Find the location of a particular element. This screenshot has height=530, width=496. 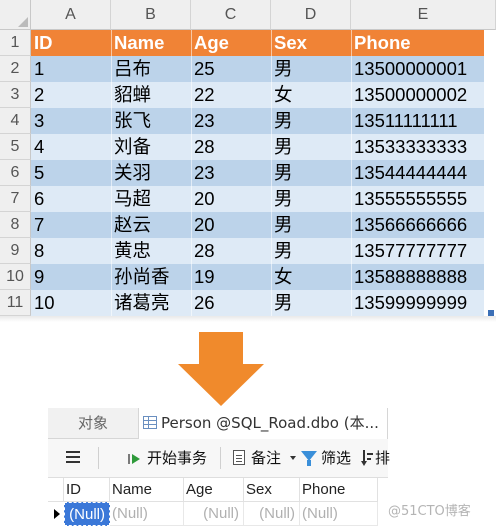

down-arrow-icon is located at coordinates (221, 369).